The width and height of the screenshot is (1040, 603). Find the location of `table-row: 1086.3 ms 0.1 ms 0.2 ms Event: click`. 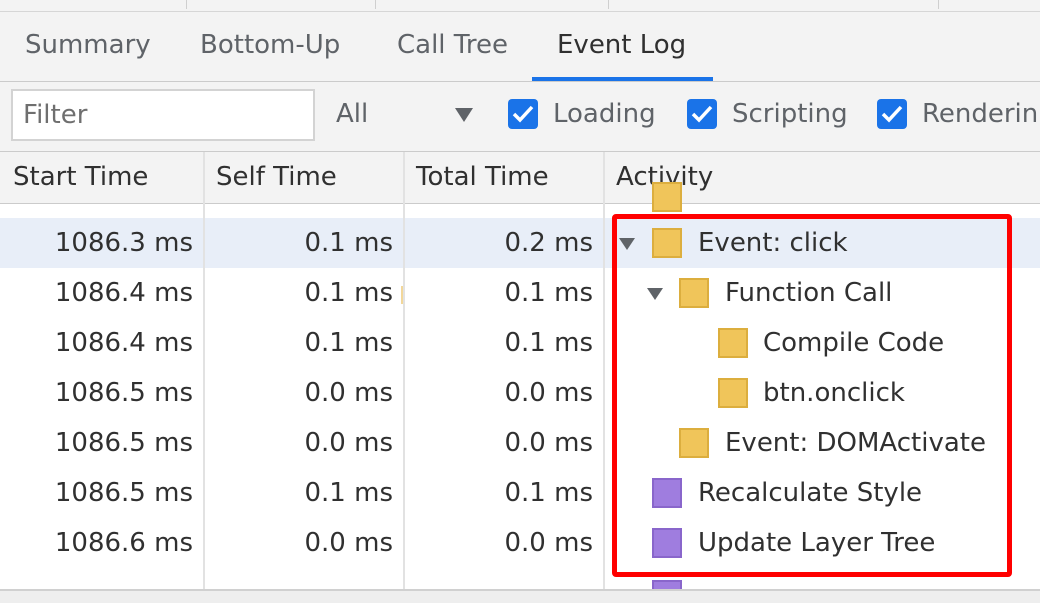

table-row: 1086.3 ms 0.1 ms 0.2 ms Event: click is located at coordinates (520, 243).